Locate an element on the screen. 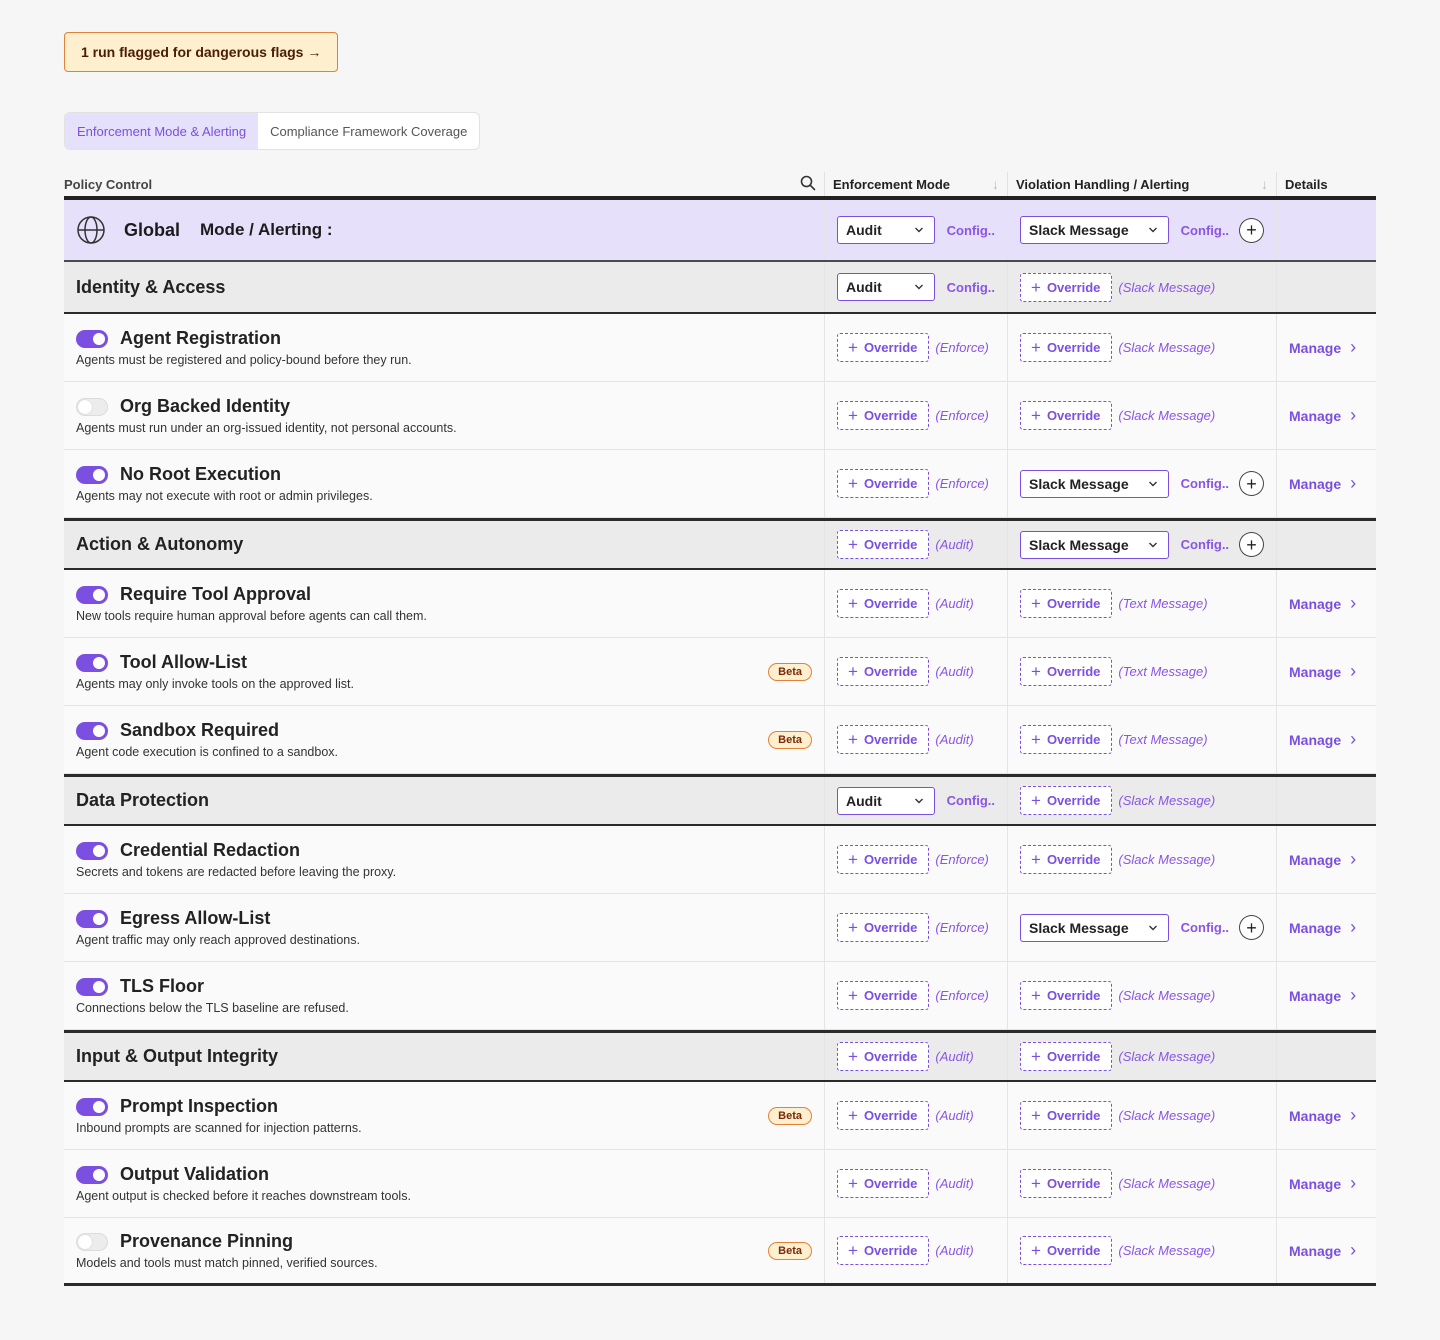 The height and width of the screenshot is (1340, 1440). manage-label: Manage is located at coordinates (1315, 1115).